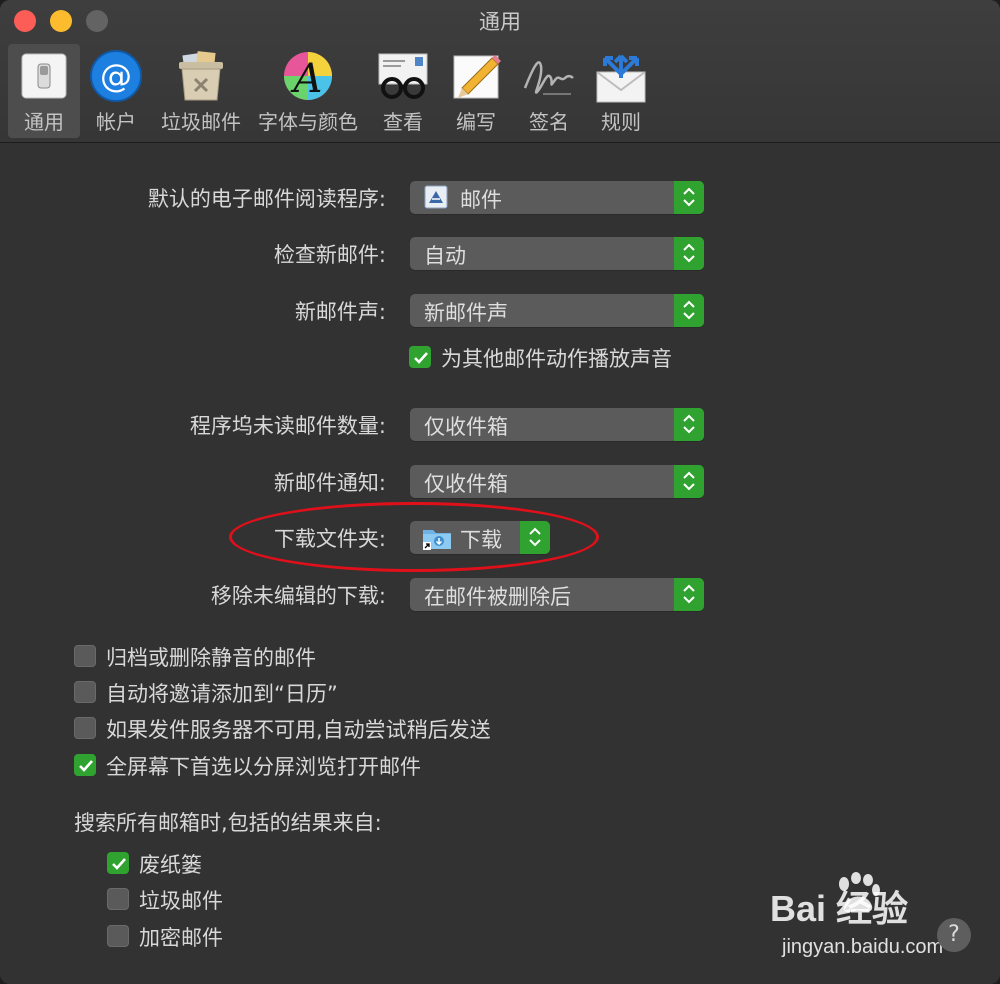 Image resolution: width=1000 pixels, height=984 pixels. Describe the element at coordinates (85, 656) in the screenshot. I see `archive-muted-checkbox` at that location.